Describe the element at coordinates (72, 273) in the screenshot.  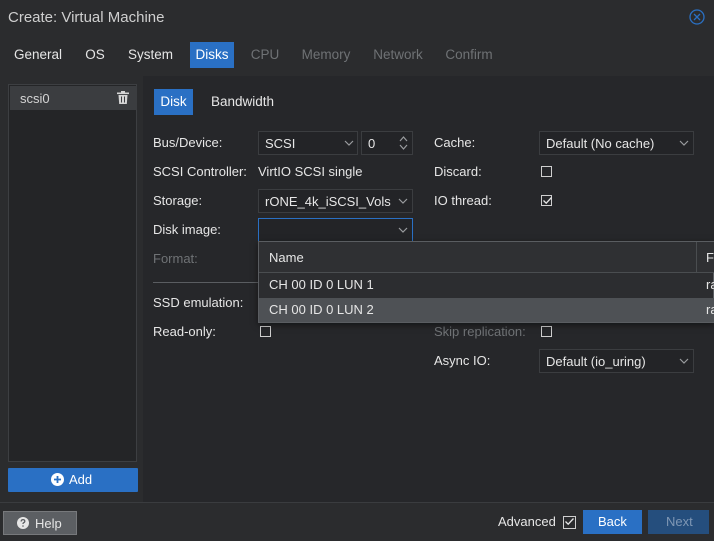
I see `disk-list: scsi0` at that location.